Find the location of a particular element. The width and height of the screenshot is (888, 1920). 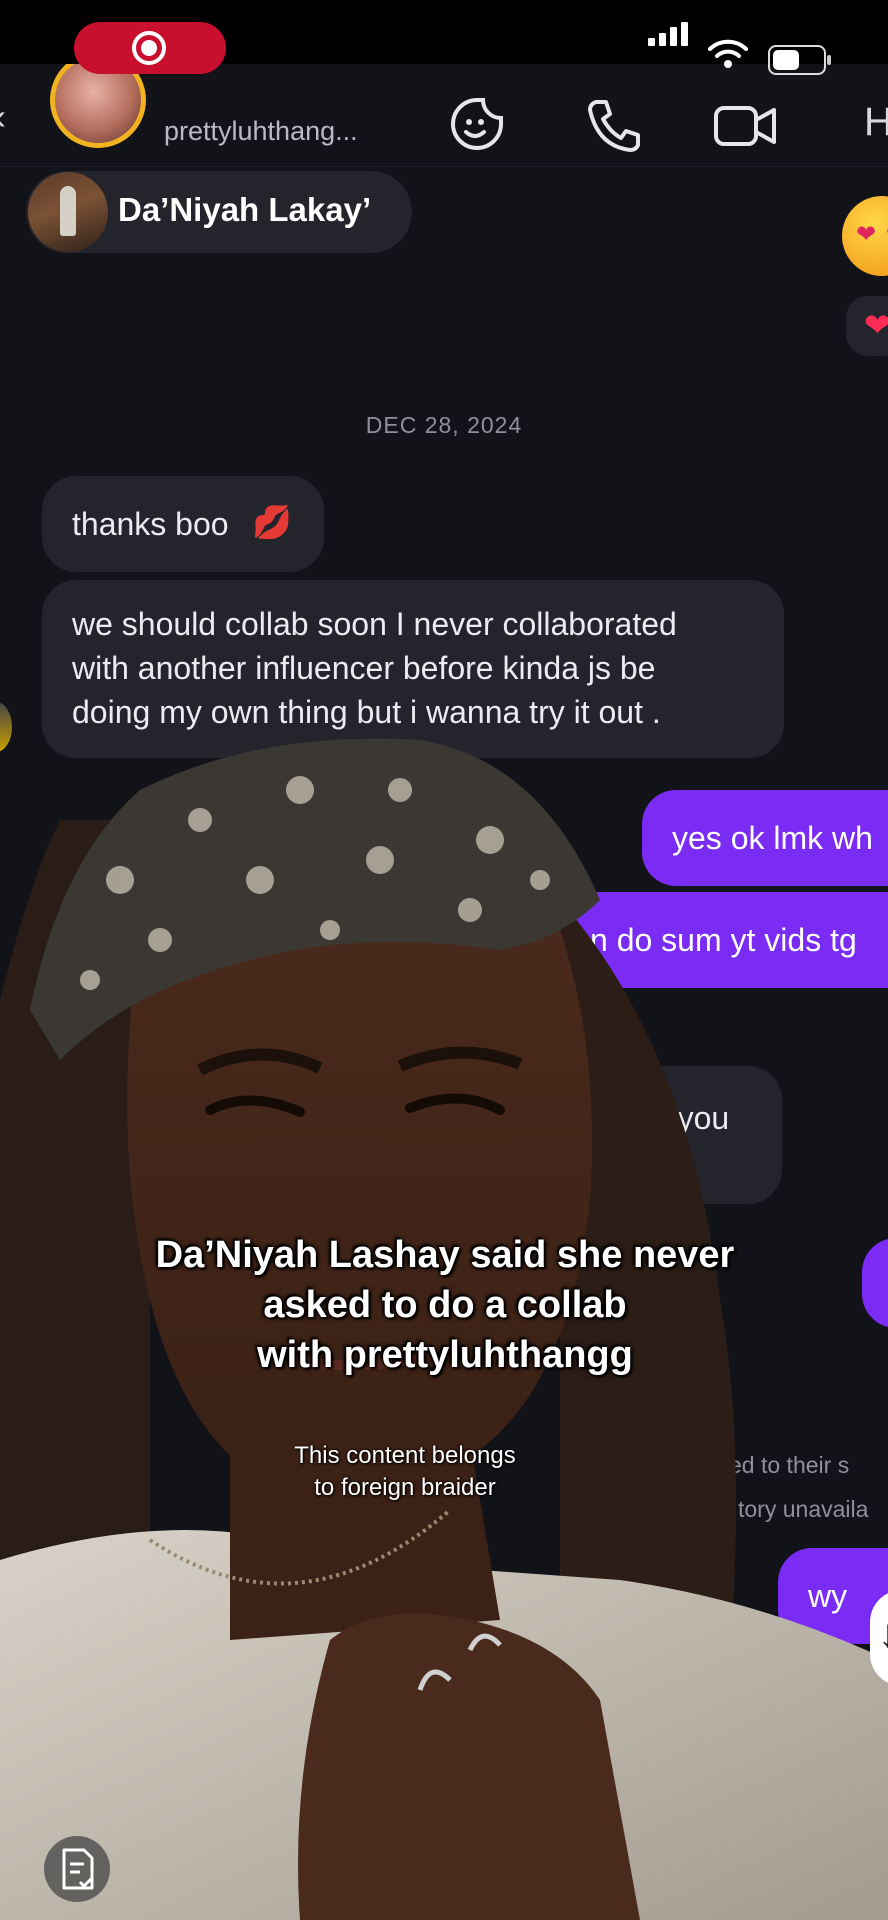

message-text: n do sum yt vids tg is located at coordinates (723, 940).